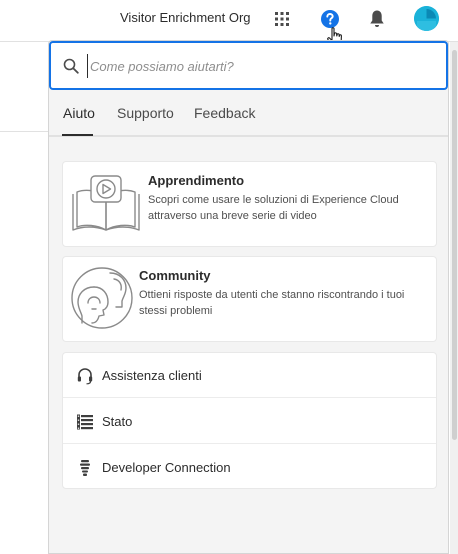  What do you see at coordinates (117, 421) in the screenshot?
I see `list-item-label: Stato` at bounding box center [117, 421].